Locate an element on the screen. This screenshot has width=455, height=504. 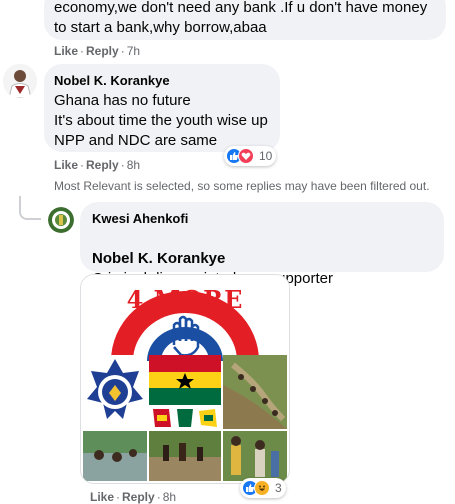
avatar is located at coordinates (20, 81).